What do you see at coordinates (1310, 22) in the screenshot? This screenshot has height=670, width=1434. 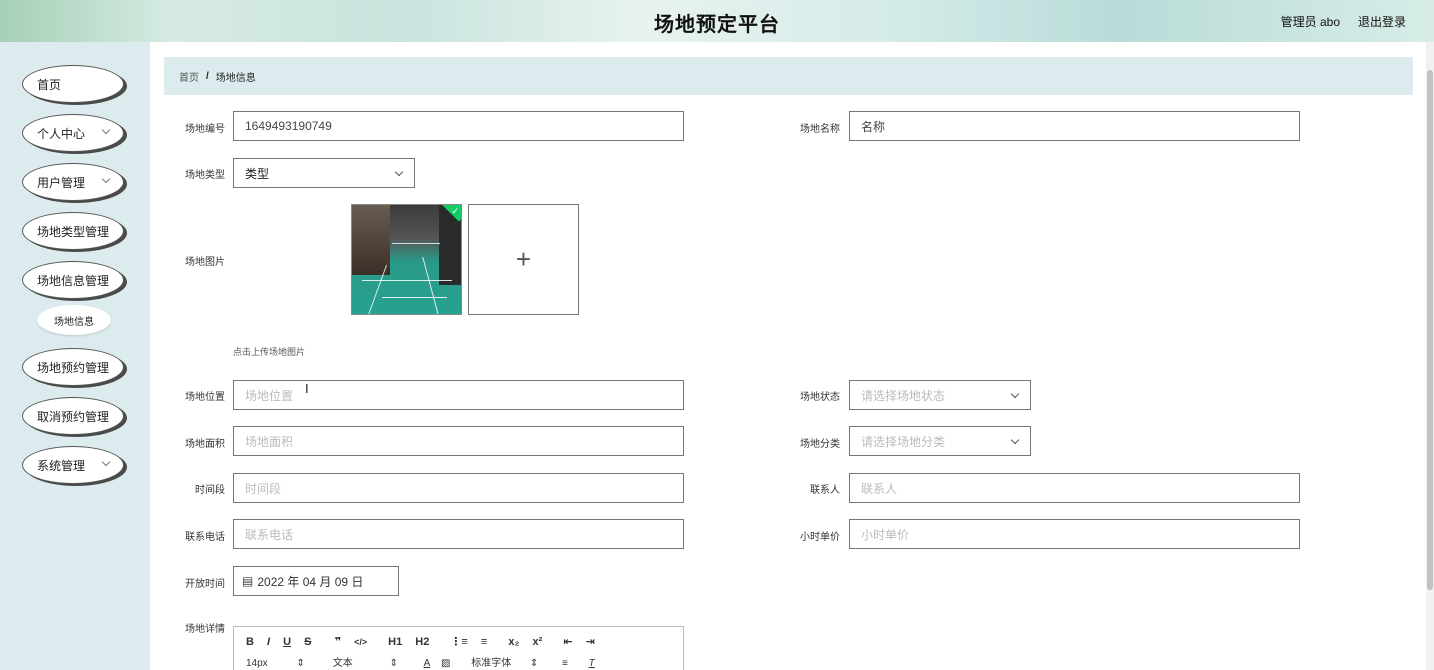 I see `user-label: 管理员 abo` at bounding box center [1310, 22].